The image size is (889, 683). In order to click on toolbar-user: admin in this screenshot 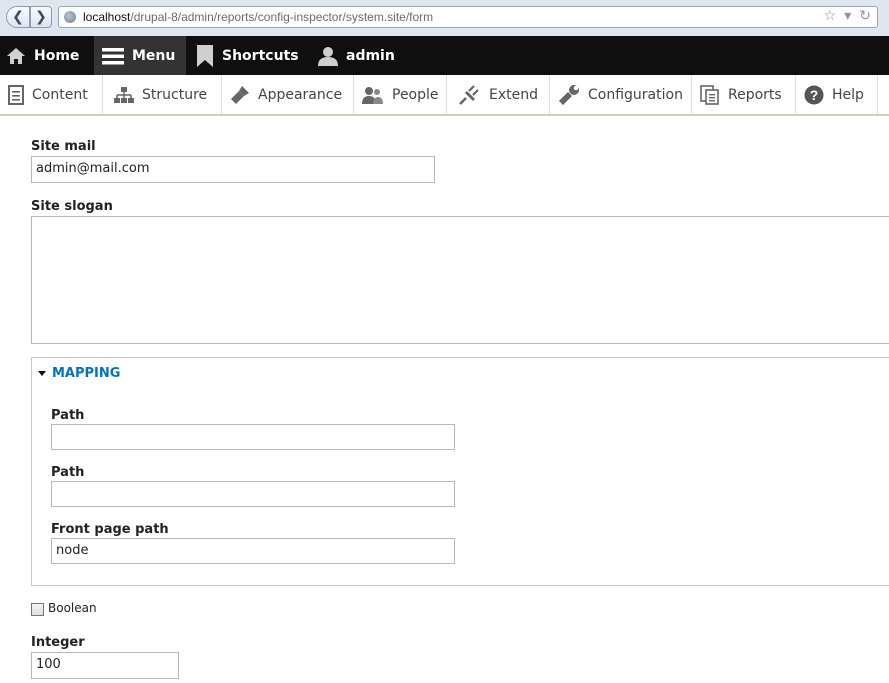, I will do `click(356, 55)`.